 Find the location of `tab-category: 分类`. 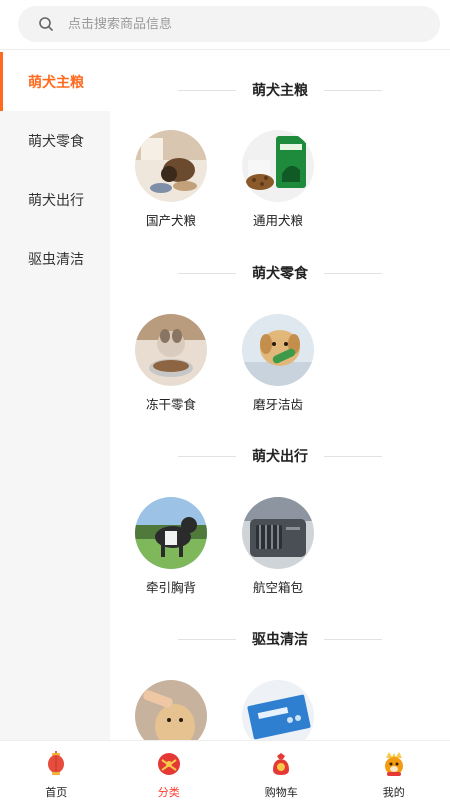

tab-category: 分类 is located at coordinates (169, 770).